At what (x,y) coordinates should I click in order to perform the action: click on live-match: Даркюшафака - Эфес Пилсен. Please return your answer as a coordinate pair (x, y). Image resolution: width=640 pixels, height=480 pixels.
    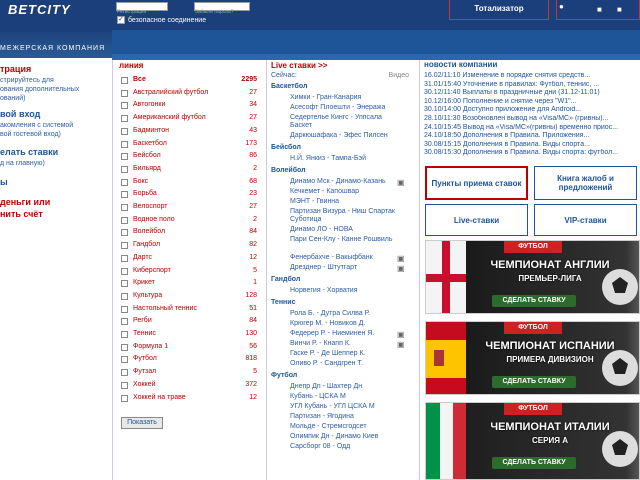
    Looking at the image, I should click on (345, 136).